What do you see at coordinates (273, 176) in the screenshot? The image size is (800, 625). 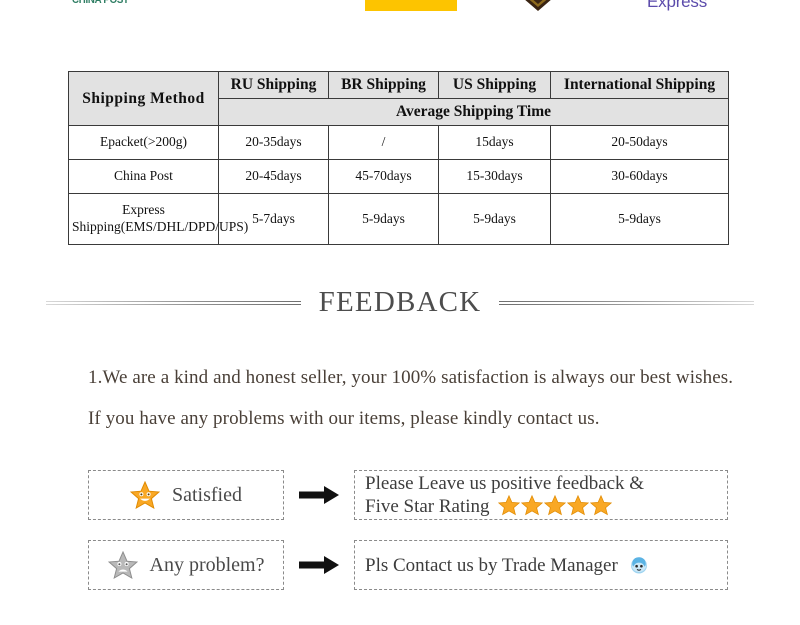 I see `cell-ru: 20-45days` at bounding box center [273, 176].